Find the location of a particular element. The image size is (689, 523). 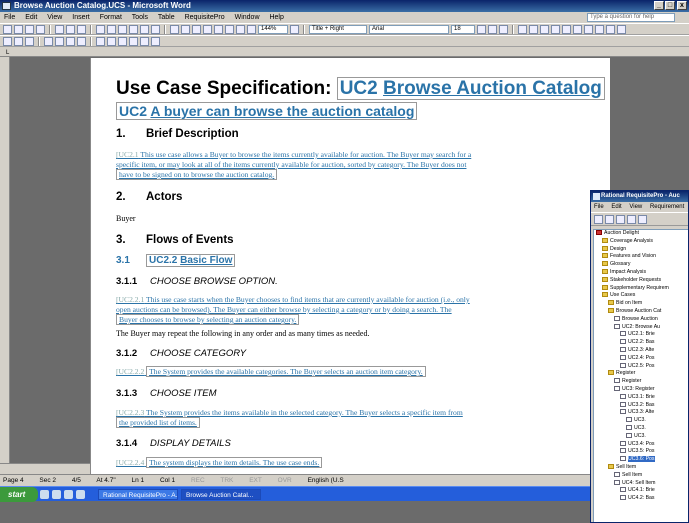

border-icon is located at coordinates (610, 29).